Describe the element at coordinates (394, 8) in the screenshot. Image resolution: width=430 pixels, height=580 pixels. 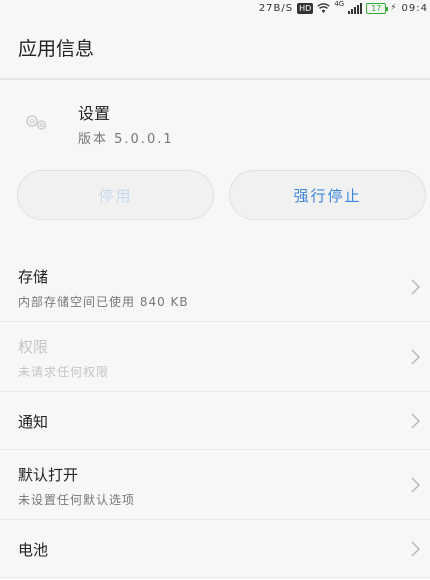
I see `charging-icon: ⚡` at that location.